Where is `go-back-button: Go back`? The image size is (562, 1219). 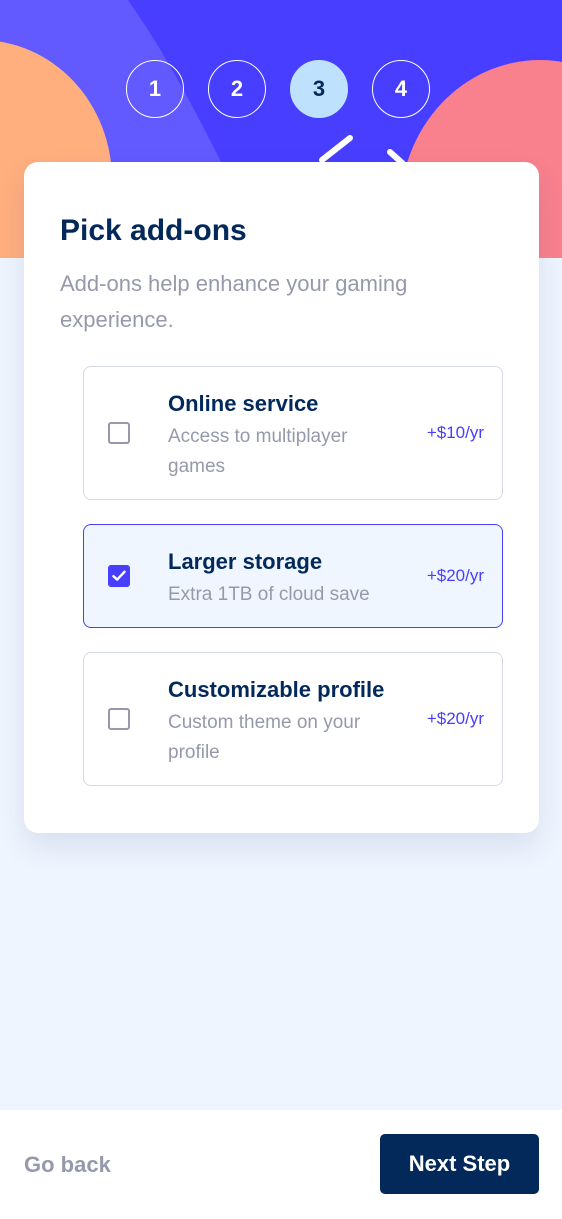 go-back-button: Go back is located at coordinates (67, 1165).